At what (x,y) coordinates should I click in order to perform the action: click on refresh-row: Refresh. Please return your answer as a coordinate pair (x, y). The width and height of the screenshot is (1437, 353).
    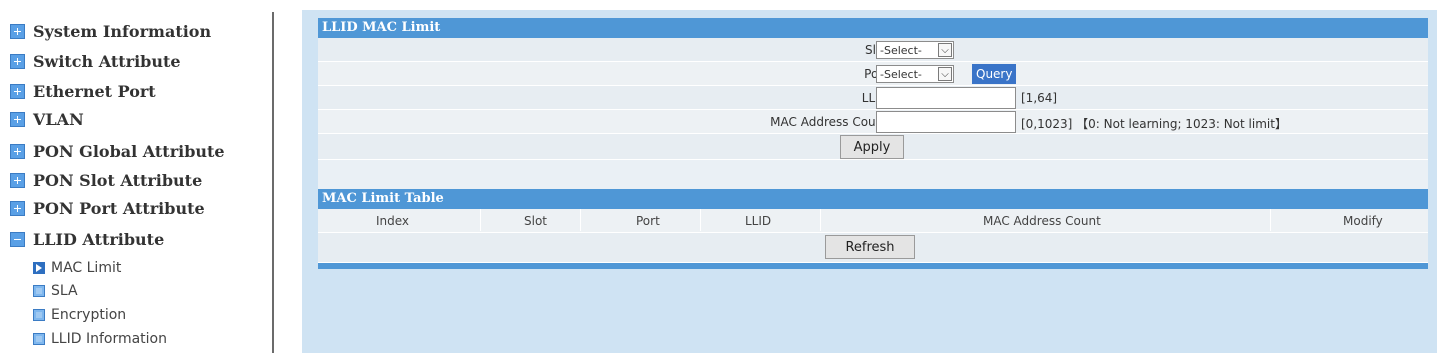
    Looking at the image, I should click on (873, 248).